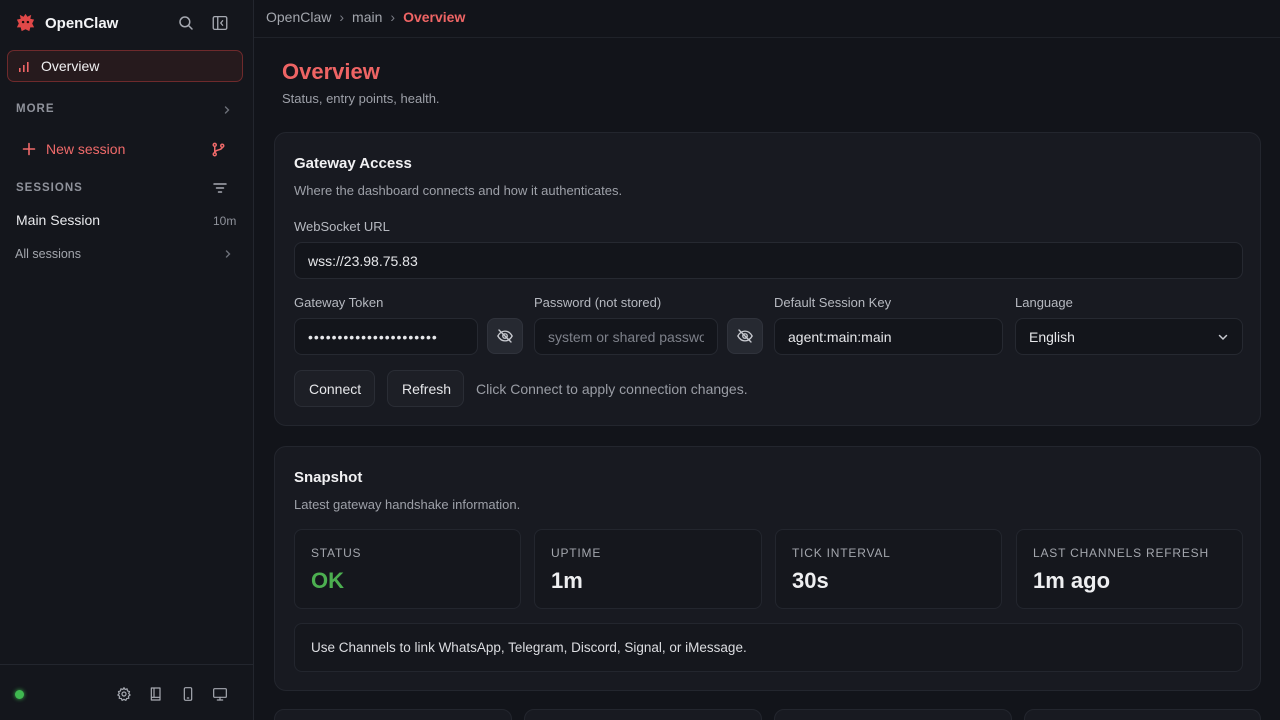 The height and width of the screenshot is (720, 1280). Describe the element at coordinates (1044, 302) in the screenshot. I see `language-label: Language` at that location.